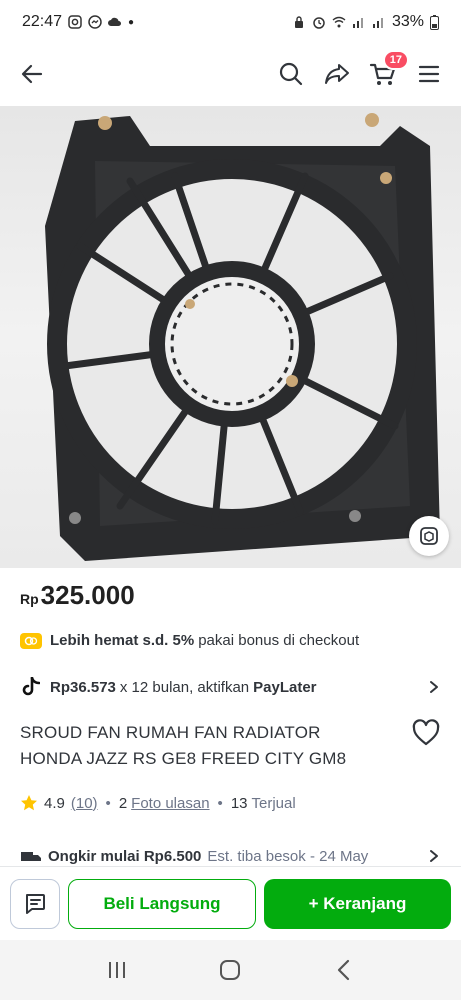 Image resolution: width=461 pixels, height=1000 pixels. I want to click on home-button, so click(230, 970).